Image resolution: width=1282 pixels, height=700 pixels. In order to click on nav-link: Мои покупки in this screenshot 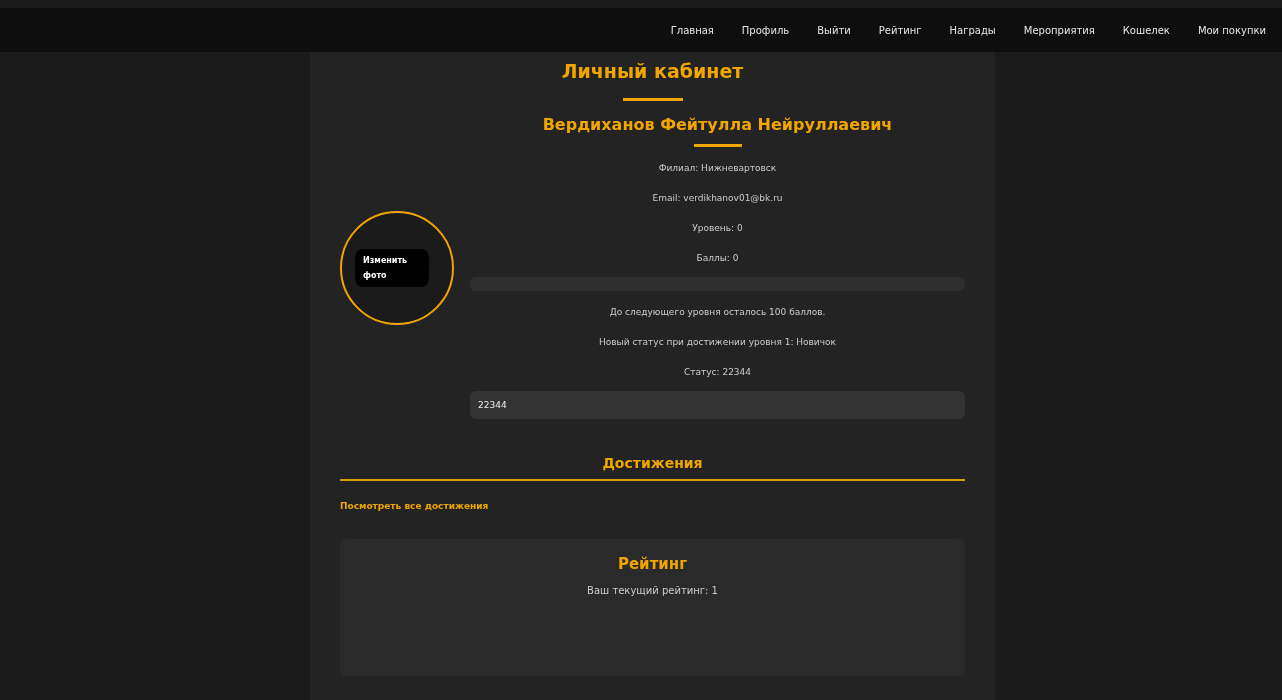, I will do `click(1231, 30)`.